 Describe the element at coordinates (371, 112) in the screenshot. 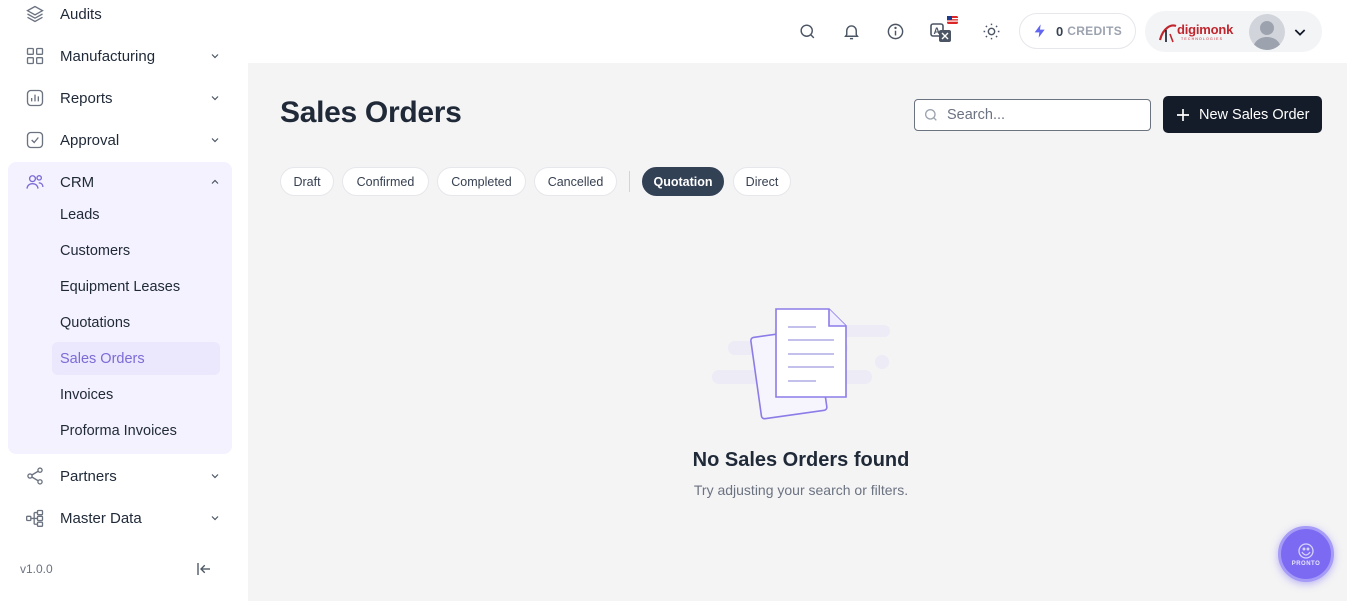

I see `page-title: Sales Orders` at that location.